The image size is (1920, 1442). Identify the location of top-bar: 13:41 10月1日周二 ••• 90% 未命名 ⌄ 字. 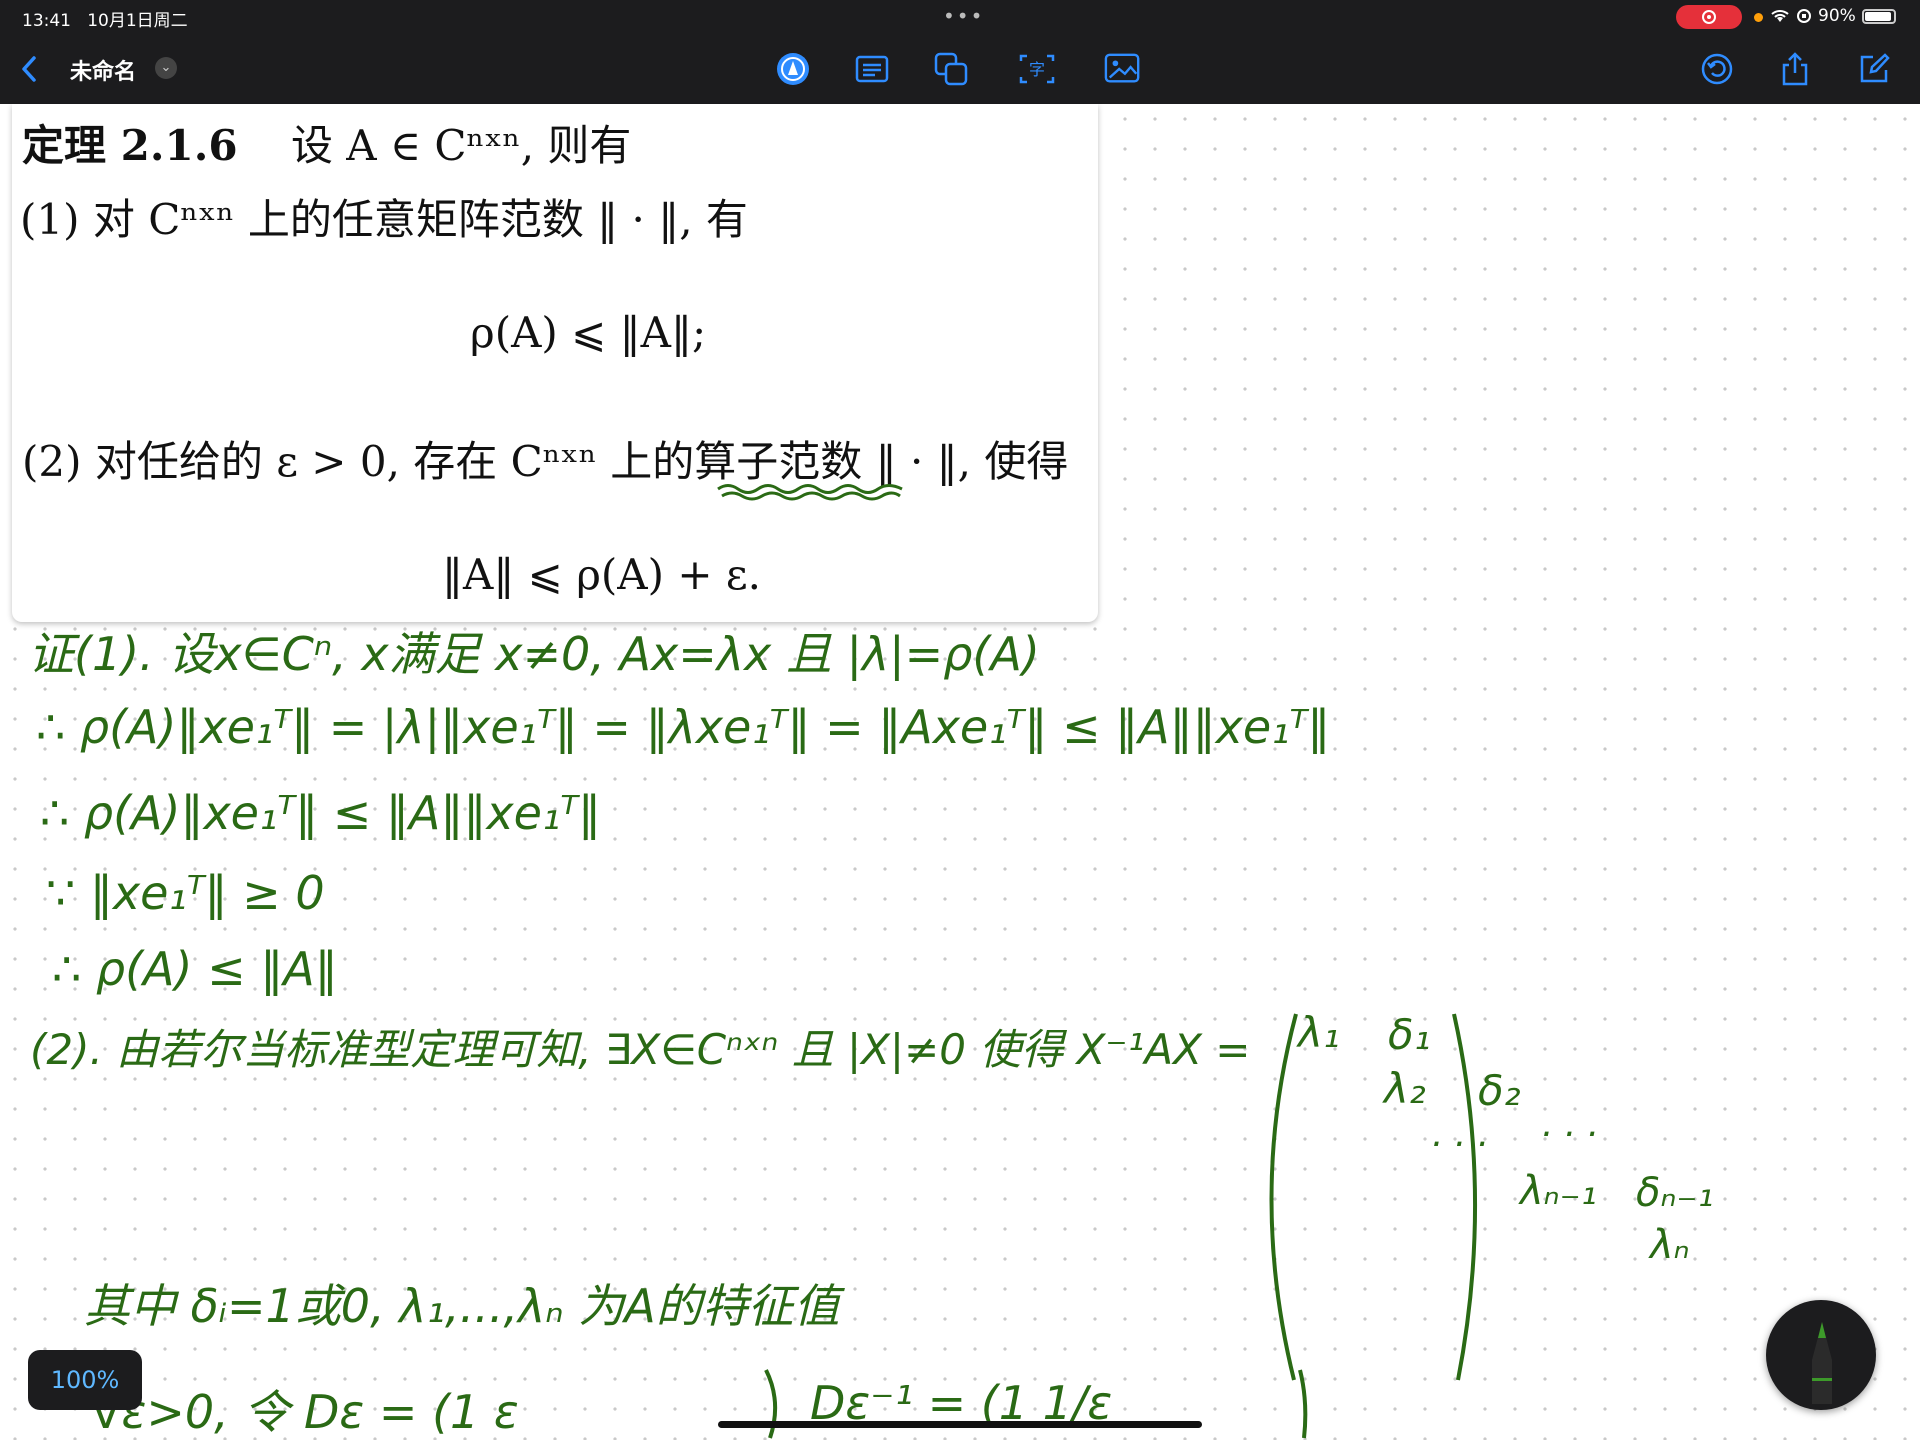
(960, 52).